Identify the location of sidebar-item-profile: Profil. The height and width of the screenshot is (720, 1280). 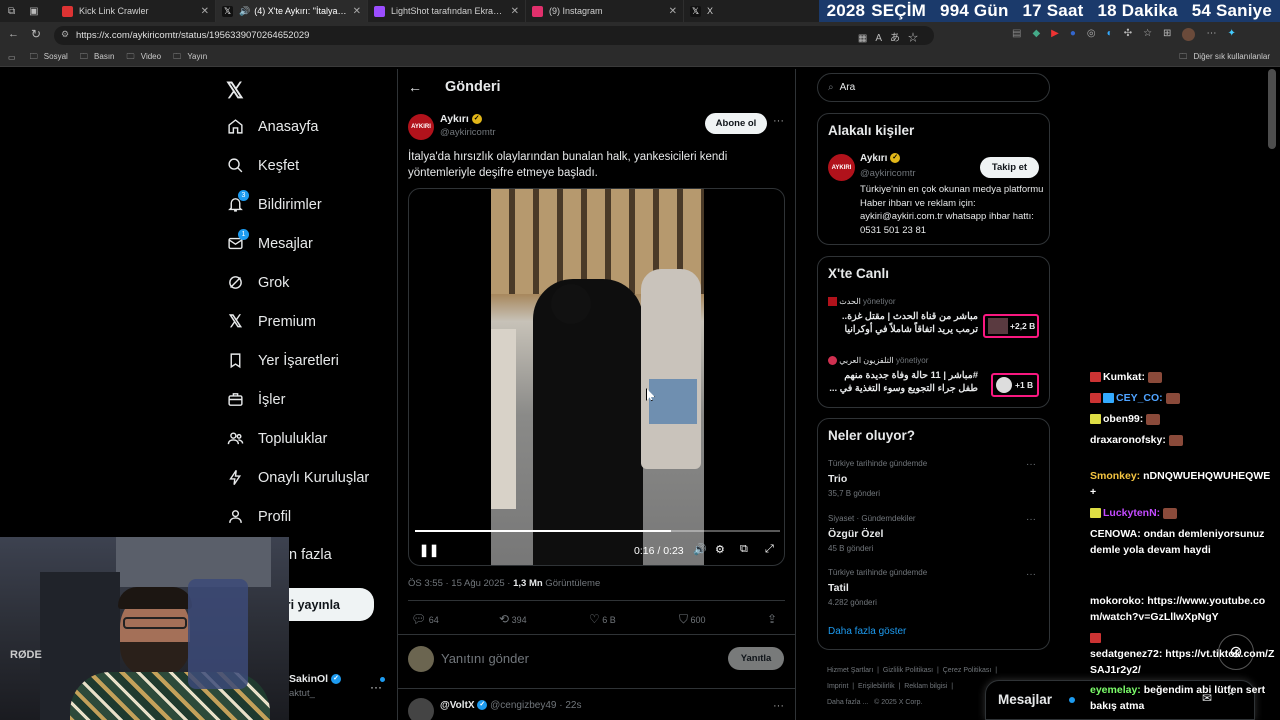
(259, 516).